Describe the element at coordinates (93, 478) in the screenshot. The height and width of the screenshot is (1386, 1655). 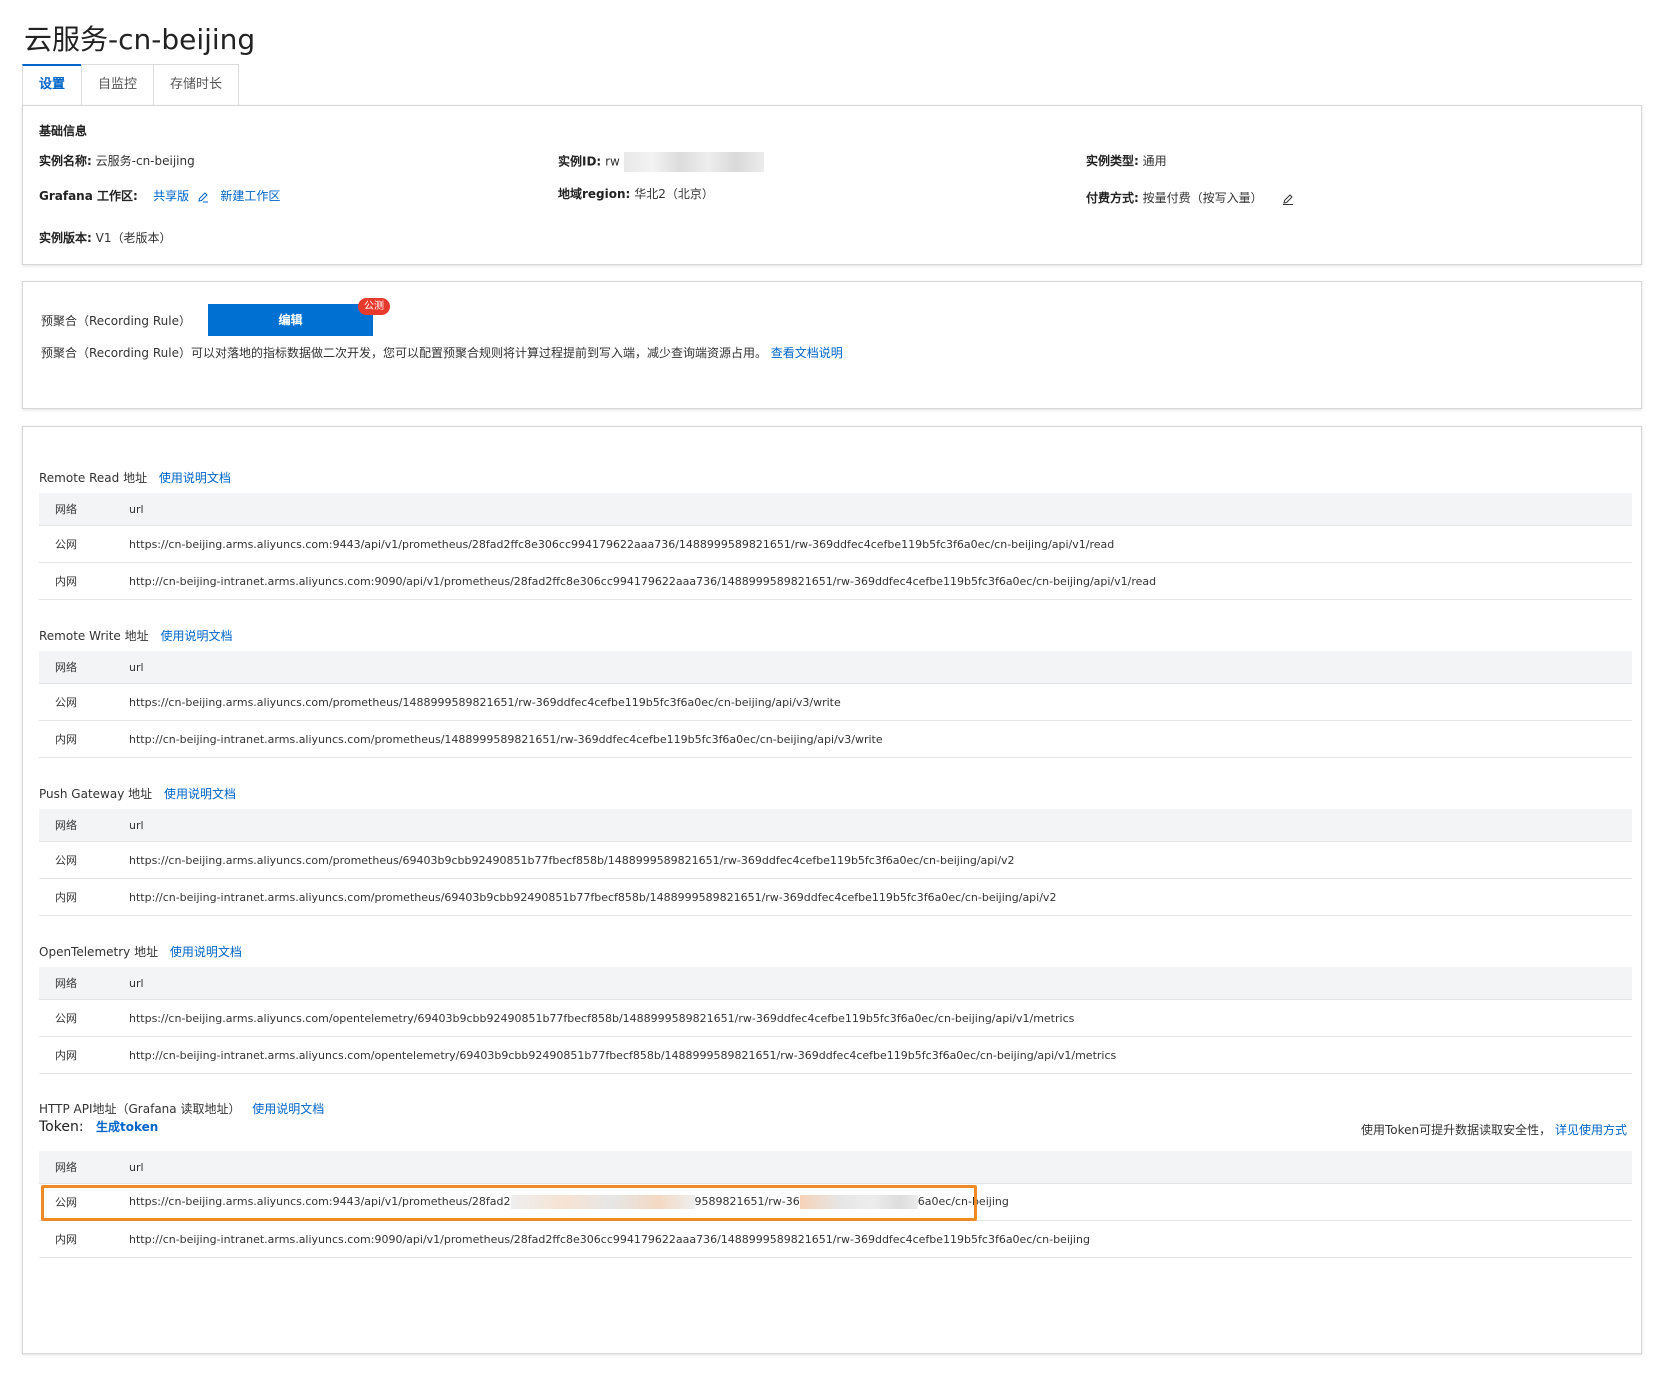
I see `remote-read-title-text: Remote Read 地址` at that location.